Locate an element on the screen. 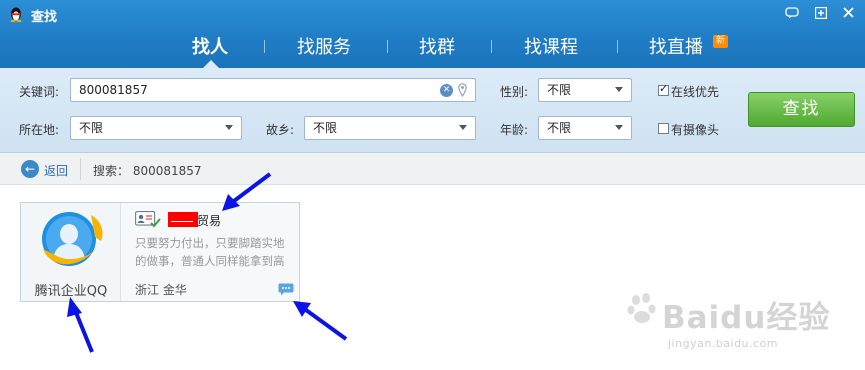 The image size is (865, 370). has-camera-label: 有摄像头 is located at coordinates (695, 130).